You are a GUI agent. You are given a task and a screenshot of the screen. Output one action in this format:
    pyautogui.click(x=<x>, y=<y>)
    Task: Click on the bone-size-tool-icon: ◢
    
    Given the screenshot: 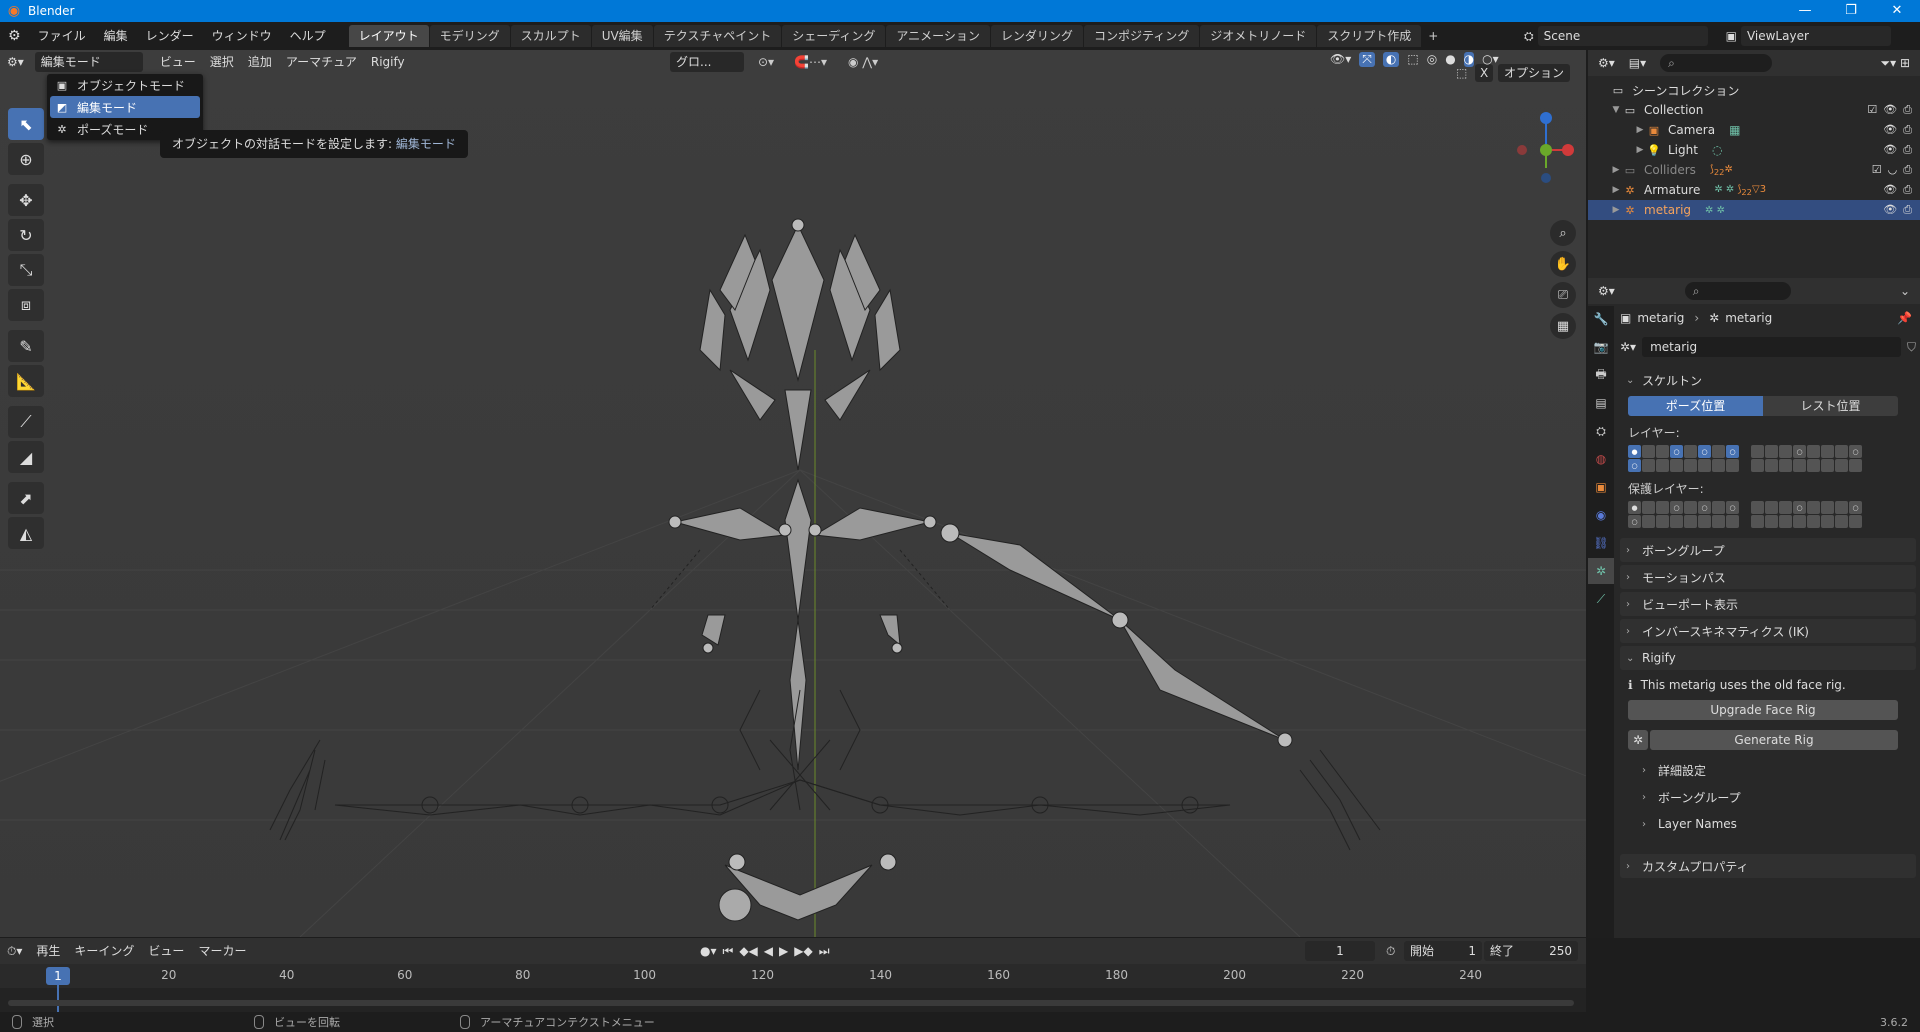 What is the action you would take?
    pyautogui.click(x=26, y=457)
    